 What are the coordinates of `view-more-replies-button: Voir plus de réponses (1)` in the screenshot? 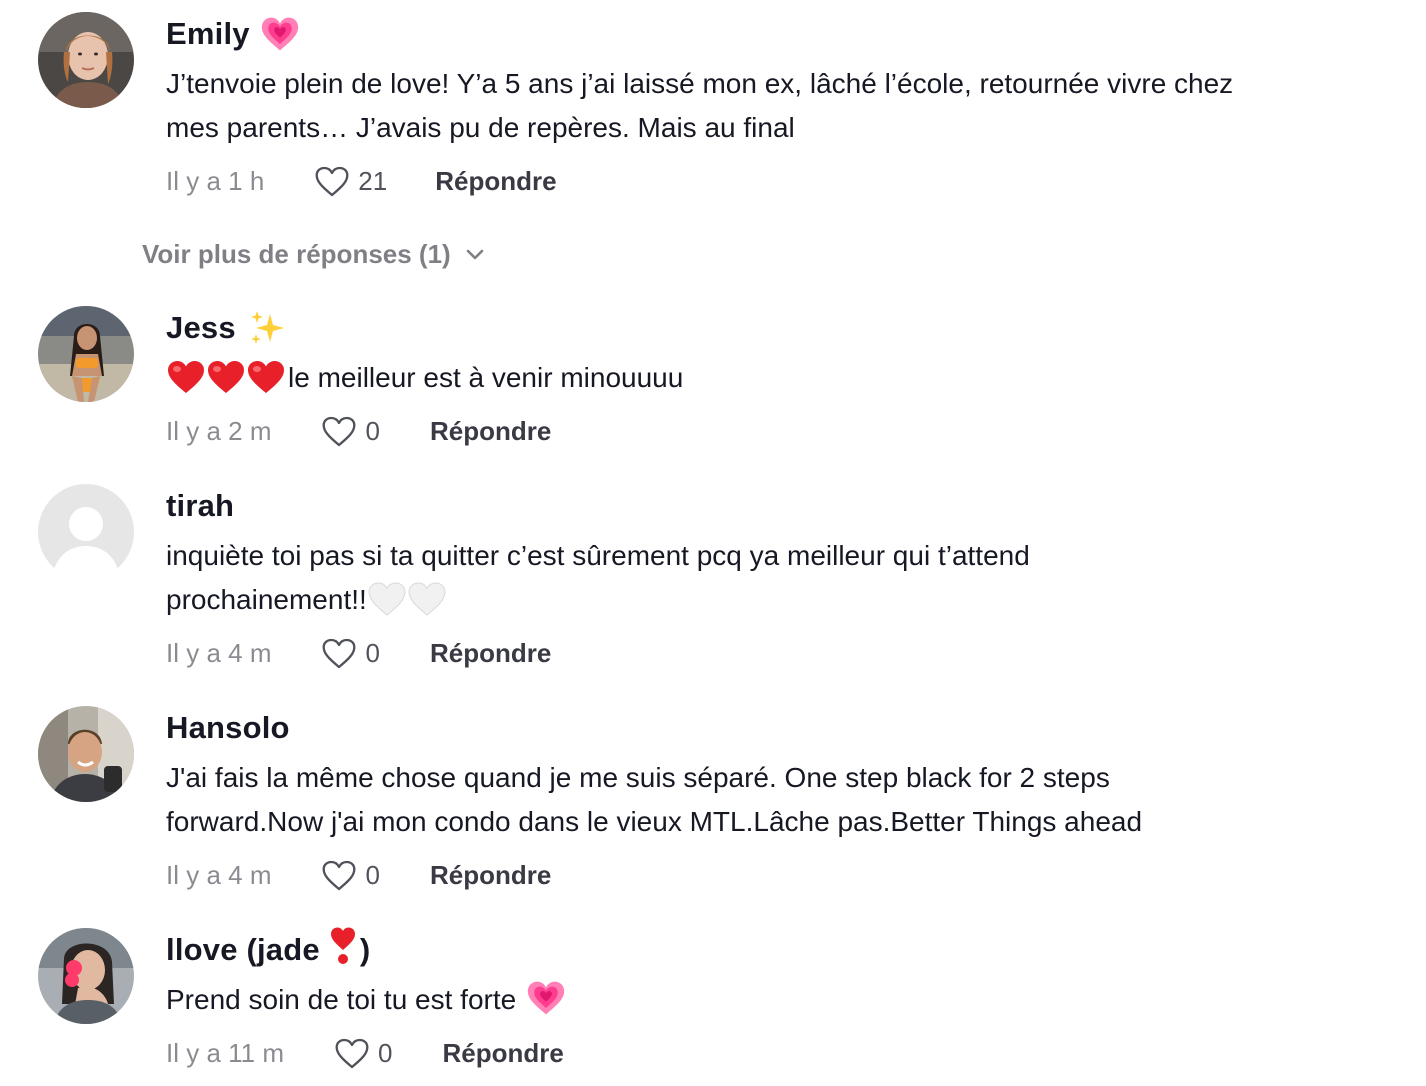 It's located at (313, 254).